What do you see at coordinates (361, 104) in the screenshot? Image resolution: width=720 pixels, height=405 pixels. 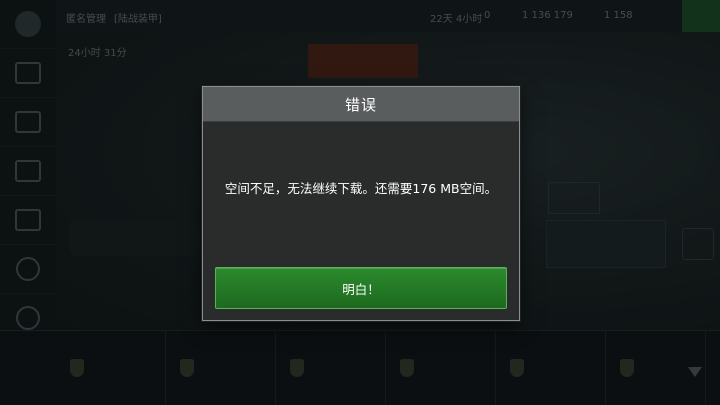 I see `dialog-title: 错误` at bounding box center [361, 104].